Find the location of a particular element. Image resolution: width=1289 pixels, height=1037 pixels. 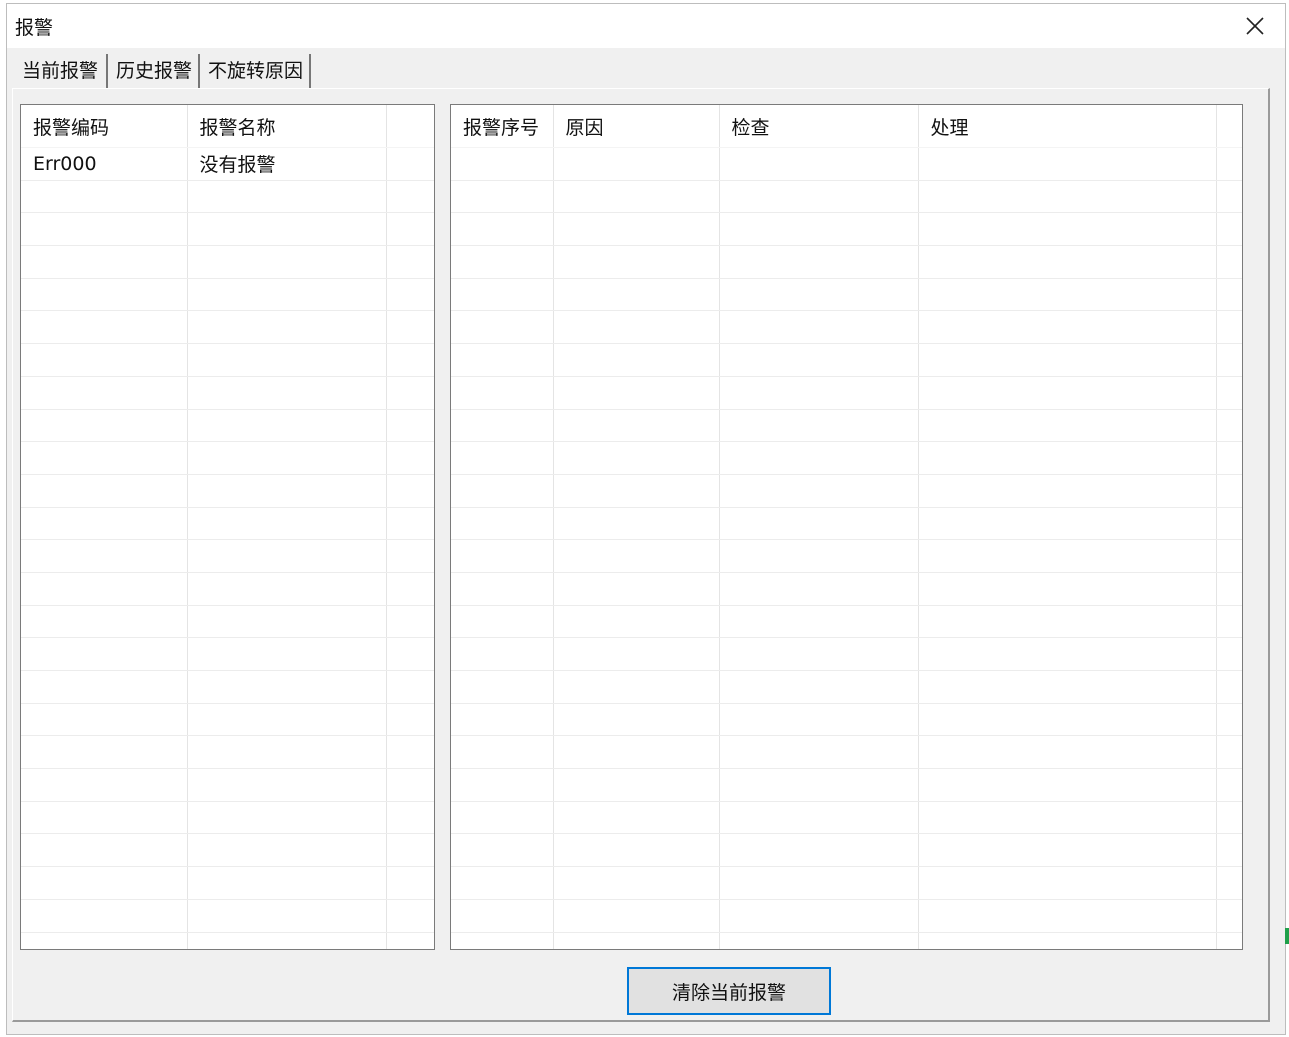

column-header-alarm-code: 报警编码 is located at coordinates (104, 126).